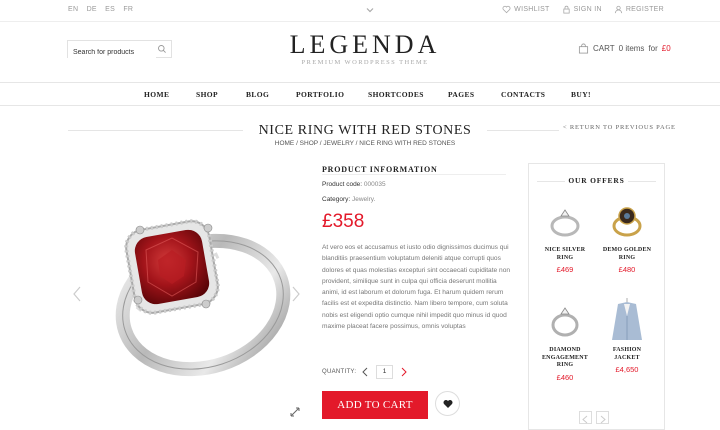 This screenshot has height=430, width=720. I want to click on jacket-image, so click(627, 319).